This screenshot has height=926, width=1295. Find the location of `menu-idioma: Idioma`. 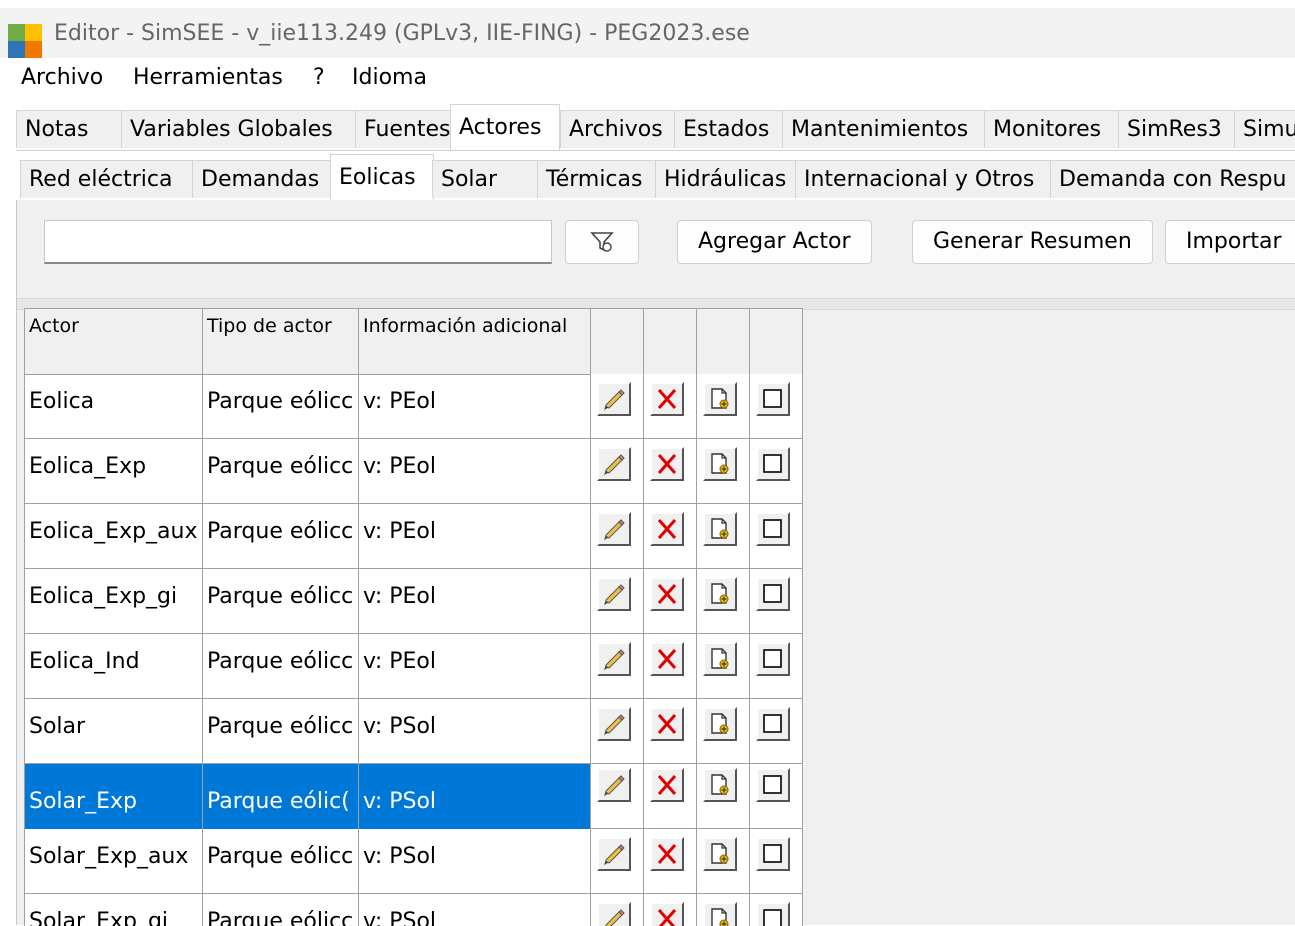

menu-idioma: Idioma is located at coordinates (389, 77).